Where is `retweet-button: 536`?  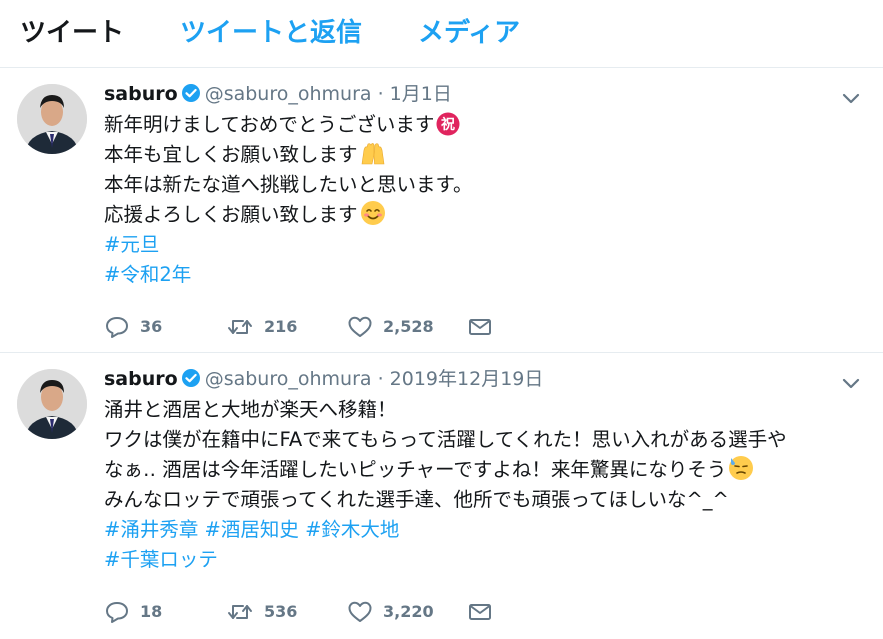
retweet-button: 536 is located at coordinates (261, 611).